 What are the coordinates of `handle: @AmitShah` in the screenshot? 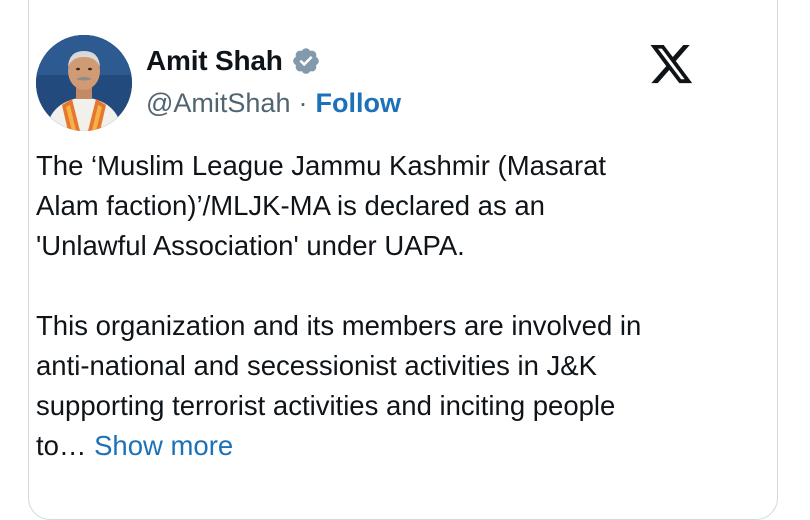 It's located at (218, 103).